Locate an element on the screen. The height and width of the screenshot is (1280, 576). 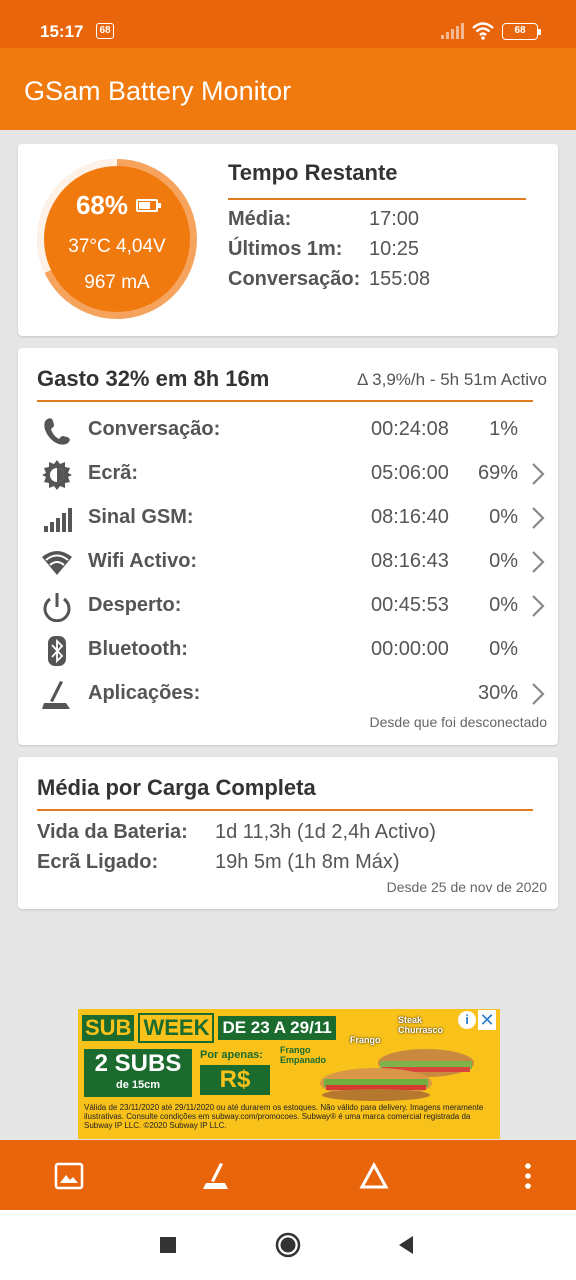
brightness-icon is located at coordinates (57, 475).